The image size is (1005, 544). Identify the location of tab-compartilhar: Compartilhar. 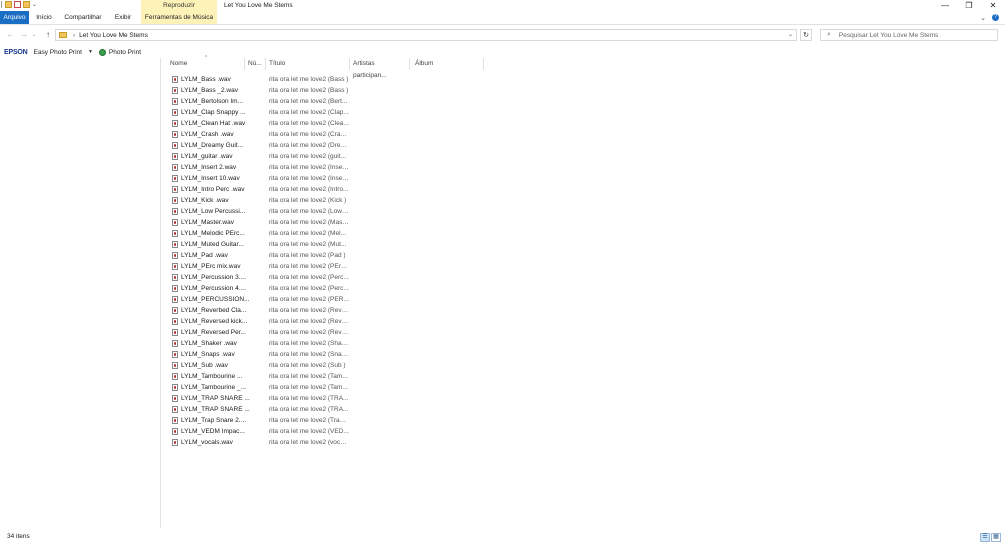
(83, 17).